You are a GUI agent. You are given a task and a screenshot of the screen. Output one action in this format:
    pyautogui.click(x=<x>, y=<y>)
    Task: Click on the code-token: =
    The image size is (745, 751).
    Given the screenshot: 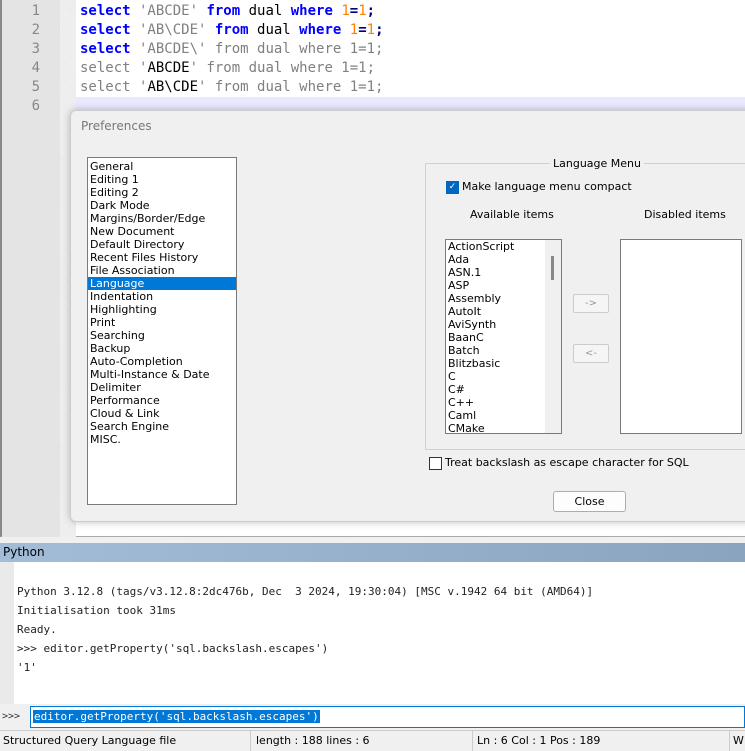 What is the action you would take?
    pyautogui.click(x=362, y=30)
    